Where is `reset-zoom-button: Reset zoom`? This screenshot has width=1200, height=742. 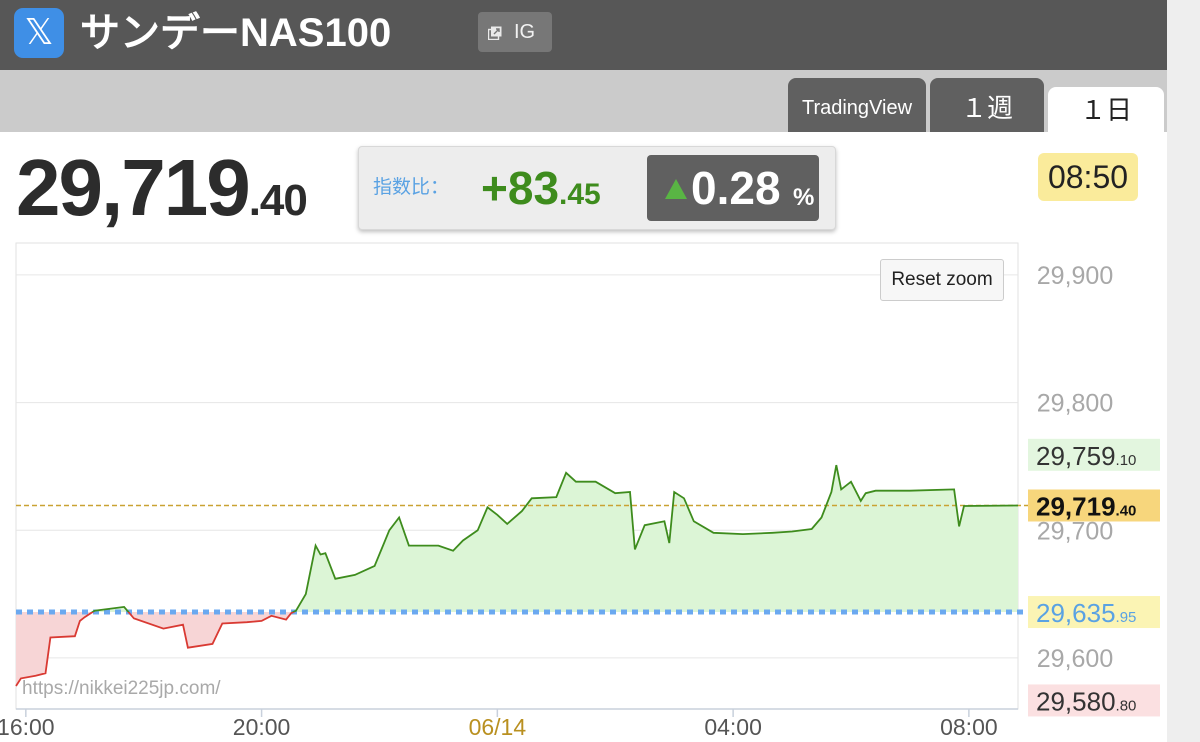 reset-zoom-button: Reset zoom is located at coordinates (942, 280).